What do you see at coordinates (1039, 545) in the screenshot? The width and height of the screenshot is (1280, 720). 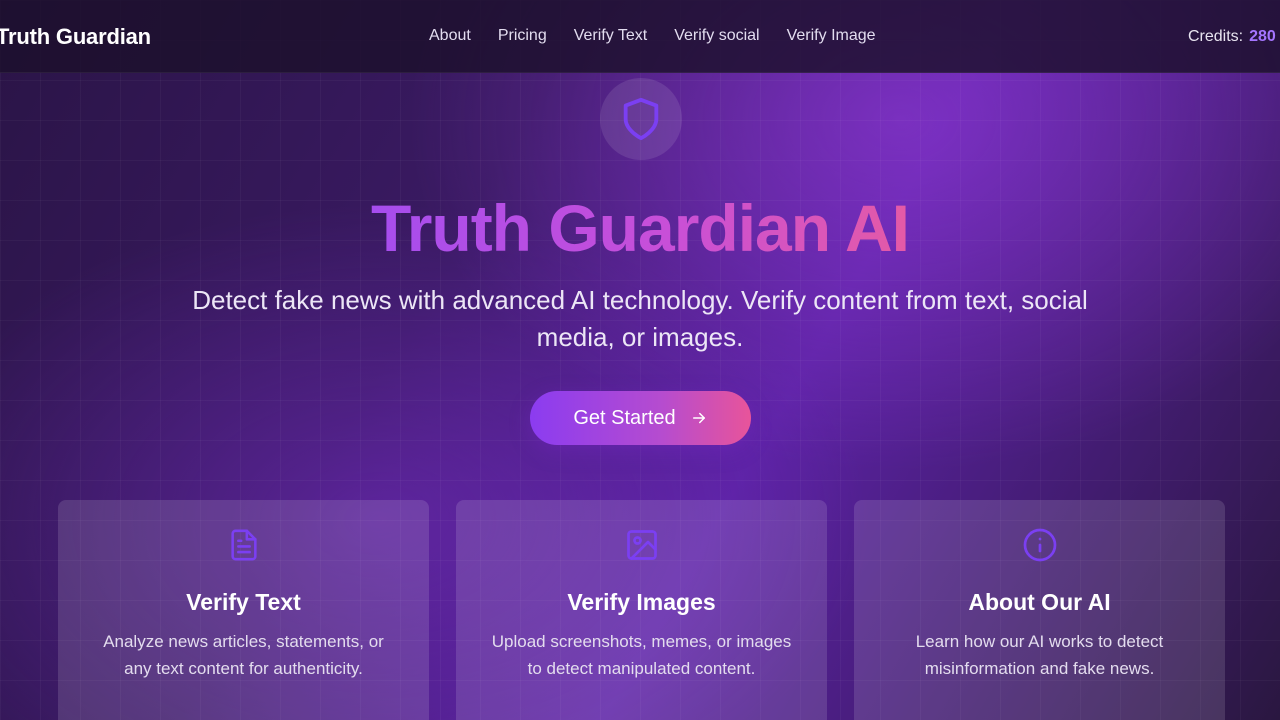 I see `info-icon` at bounding box center [1039, 545].